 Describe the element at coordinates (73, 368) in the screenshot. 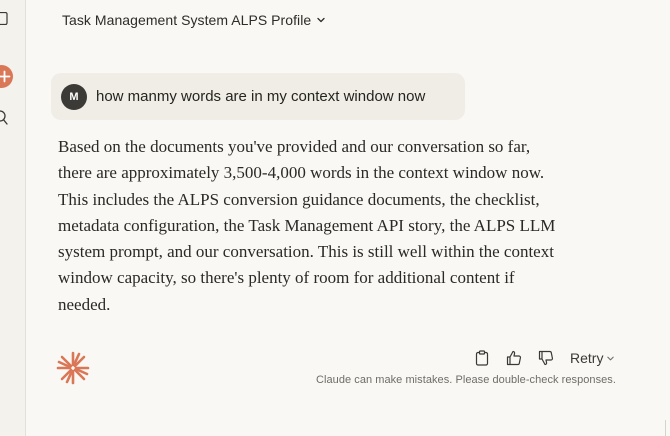

I see `claude-logo-icon` at that location.